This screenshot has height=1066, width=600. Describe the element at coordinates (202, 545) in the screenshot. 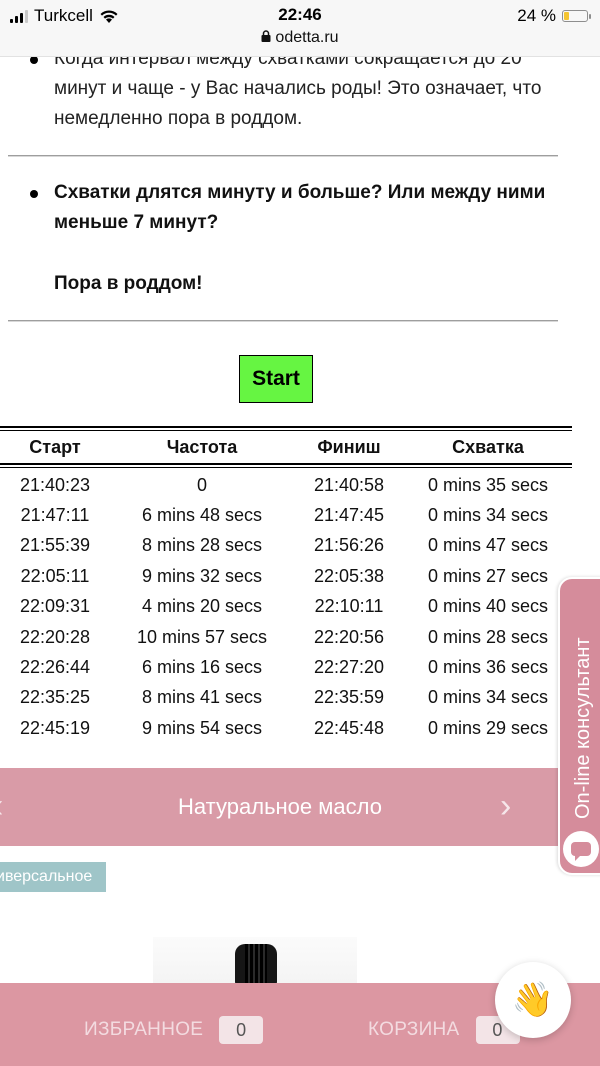

I see `cell-frequency: 8 mins 28 secs` at that location.